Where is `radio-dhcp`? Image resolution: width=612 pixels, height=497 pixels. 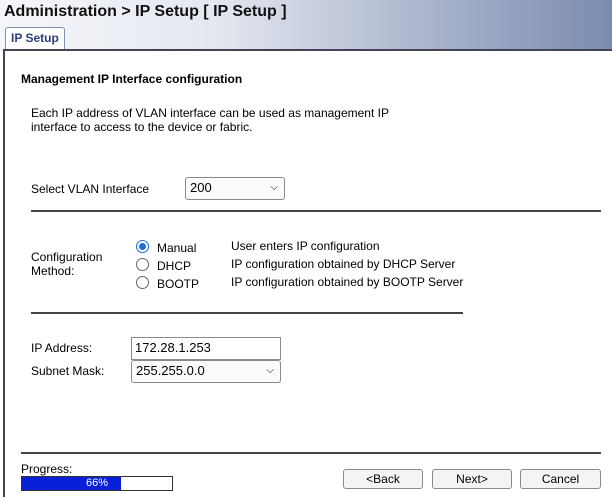 radio-dhcp is located at coordinates (142, 264).